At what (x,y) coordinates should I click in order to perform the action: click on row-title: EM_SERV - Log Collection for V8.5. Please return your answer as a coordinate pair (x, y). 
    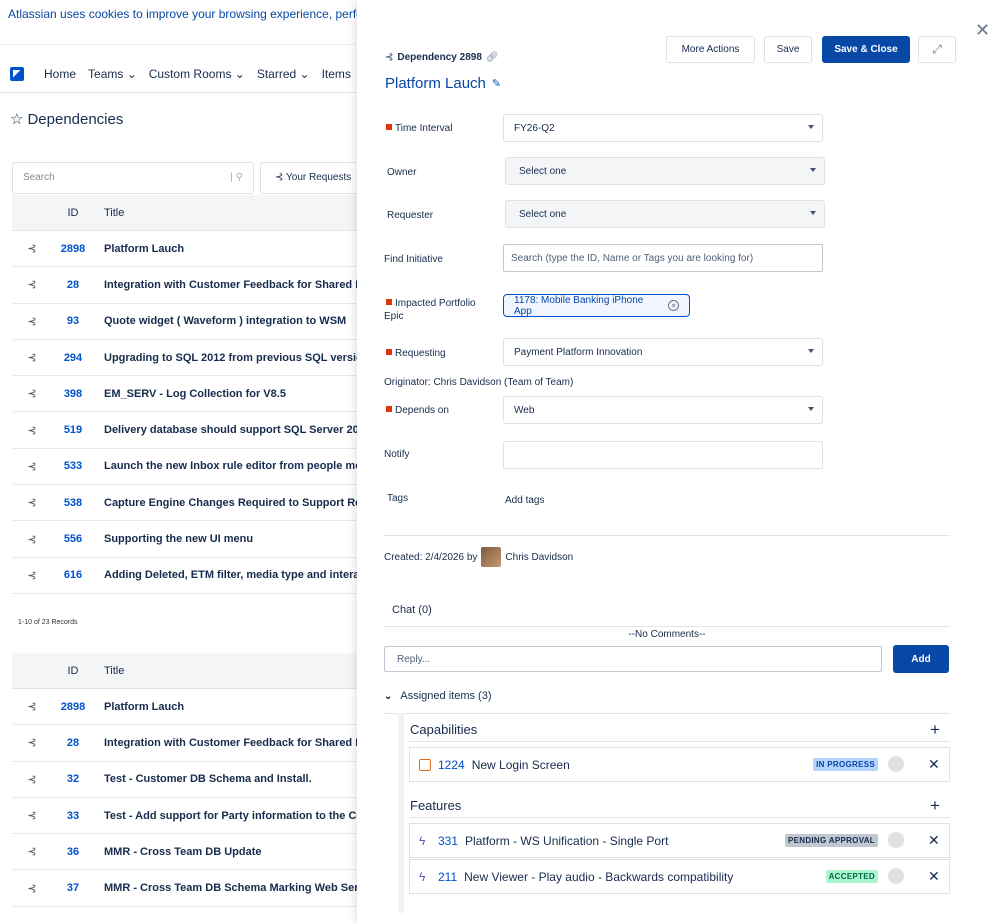
    Looking at the image, I should click on (244, 394).